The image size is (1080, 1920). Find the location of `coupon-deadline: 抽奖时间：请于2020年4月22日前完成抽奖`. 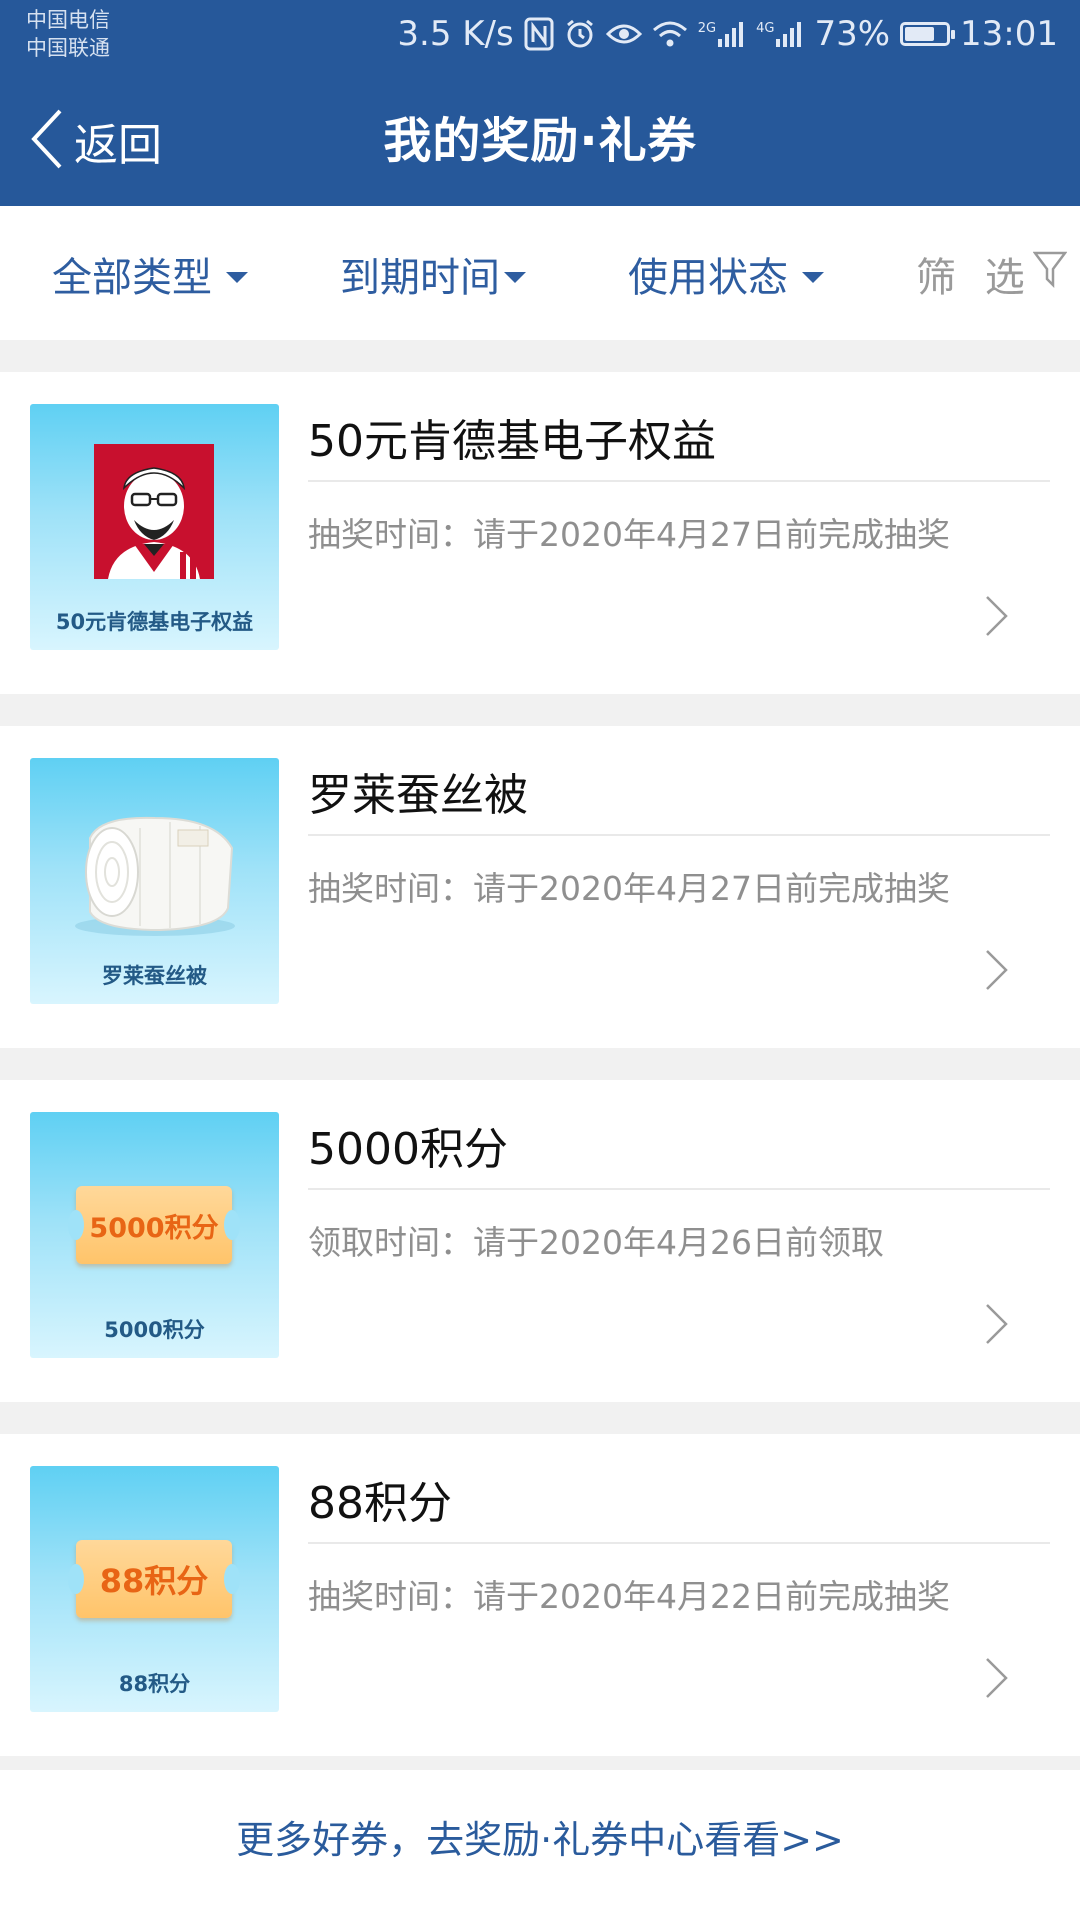

coupon-deadline: 抽奖时间：请于2020年4月22日前完成抽奖 is located at coordinates (629, 1596).